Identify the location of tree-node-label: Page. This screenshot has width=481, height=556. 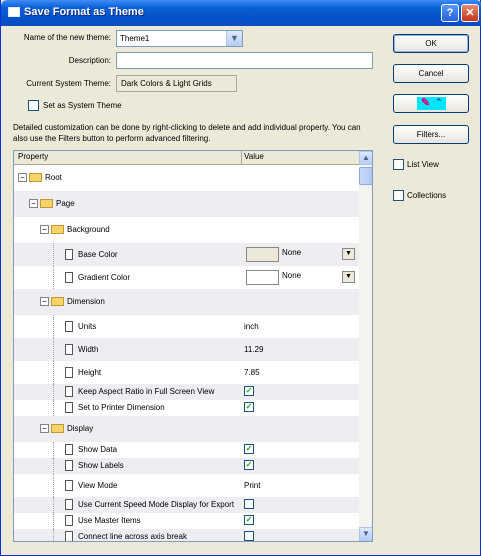
(65, 203).